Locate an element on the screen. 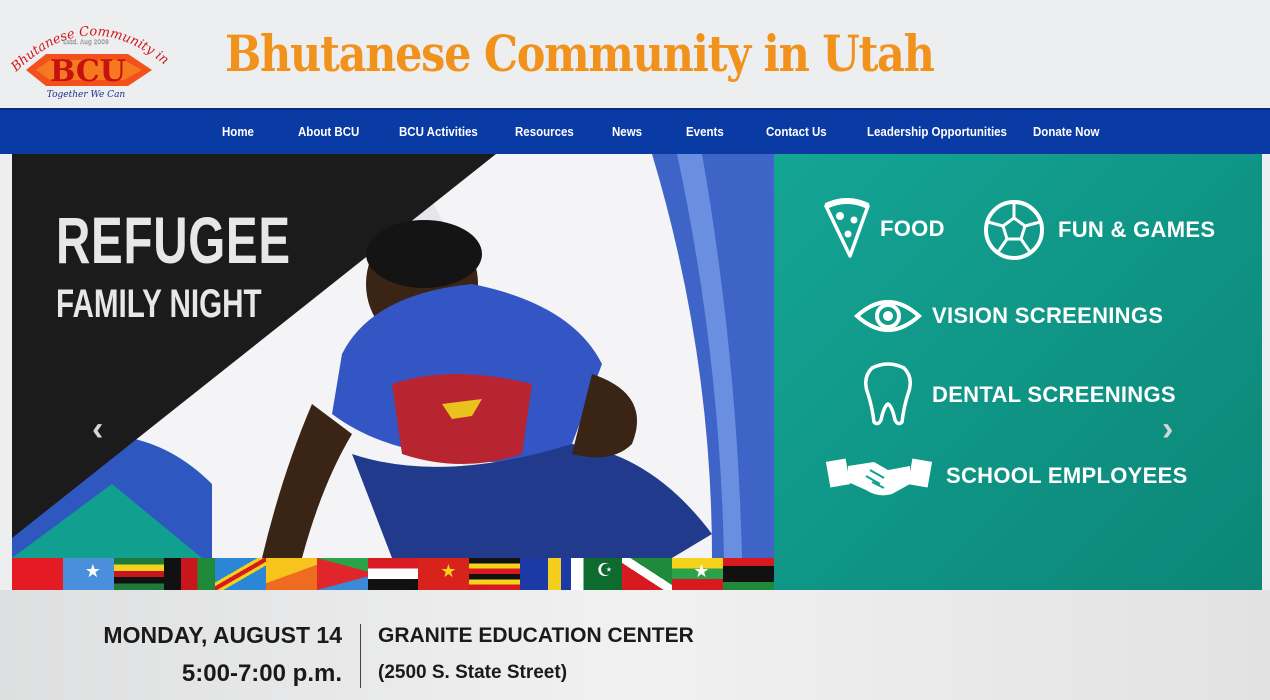 The width and height of the screenshot is (1270, 700). slide-headline-refugee: REFUGEE is located at coordinates (173, 240).